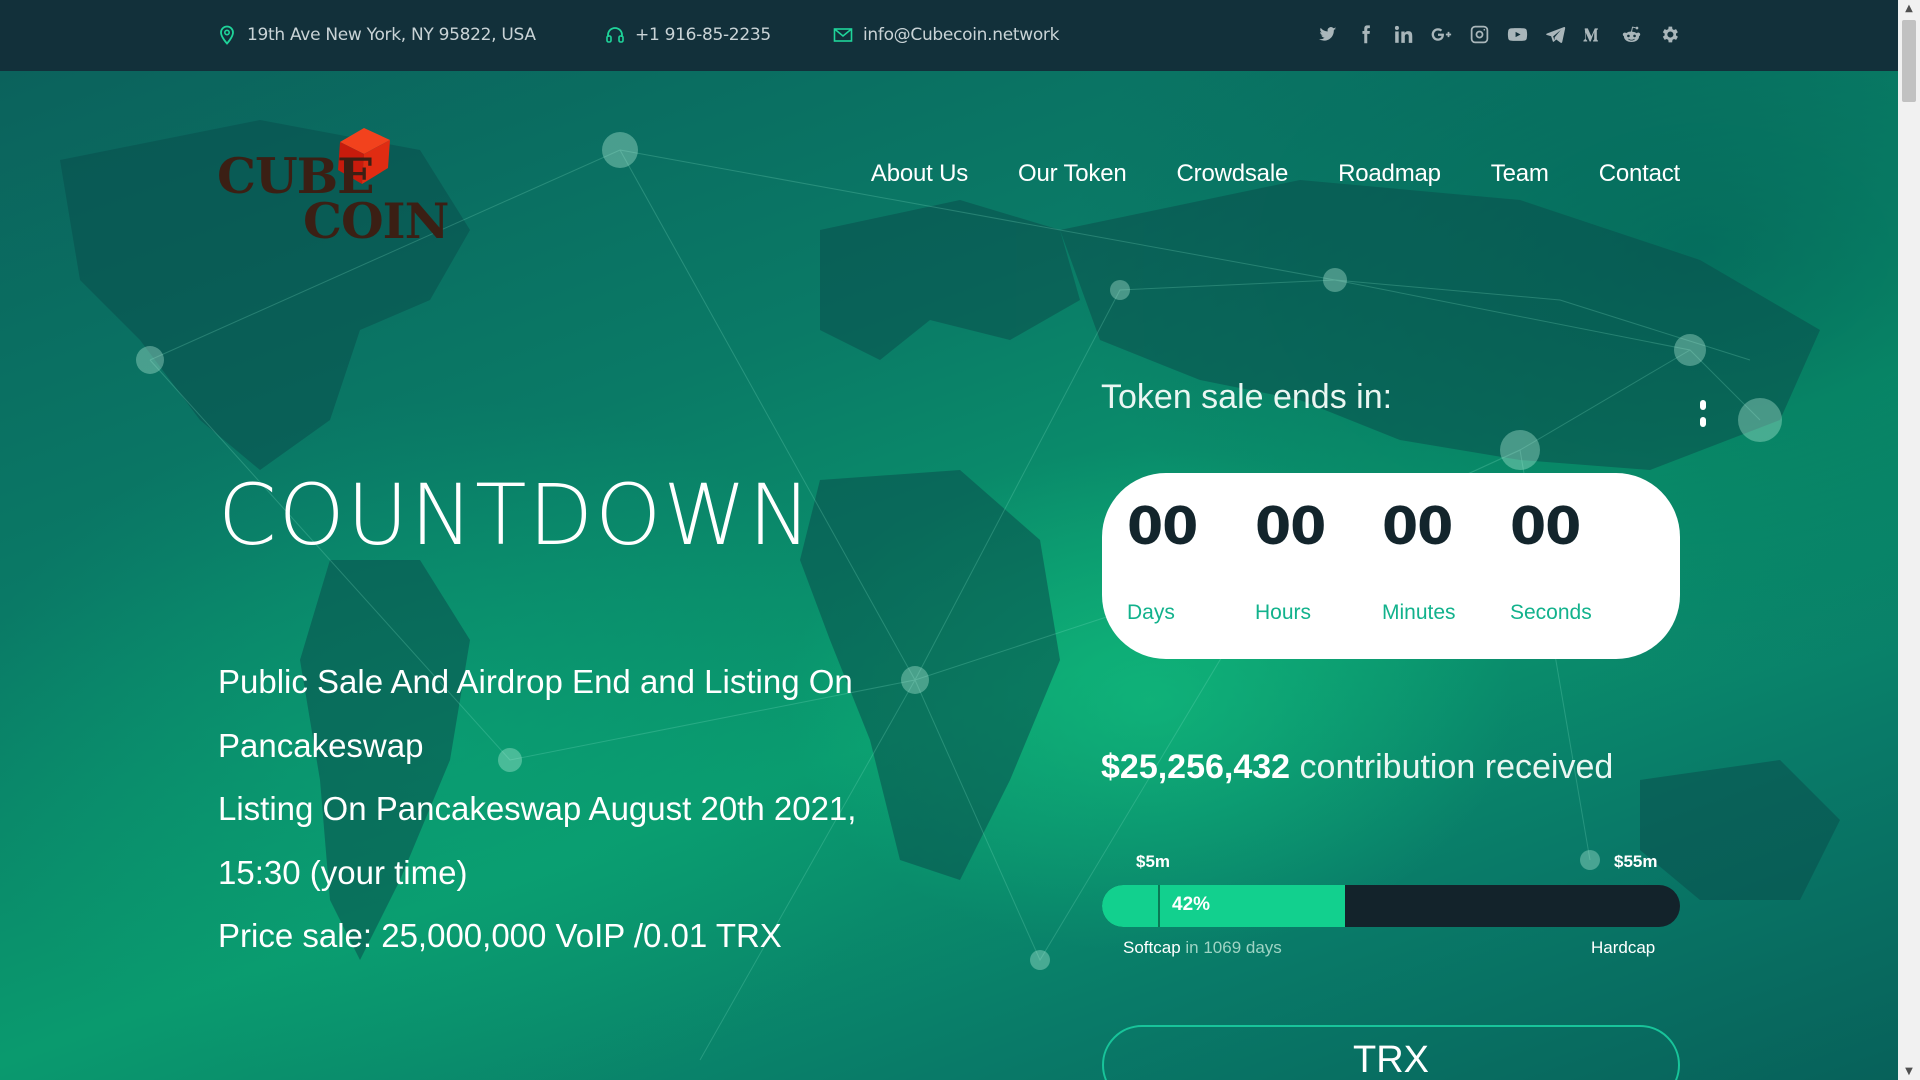  What do you see at coordinates (1520, 174) in the screenshot?
I see `nav-team: Team` at bounding box center [1520, 174].